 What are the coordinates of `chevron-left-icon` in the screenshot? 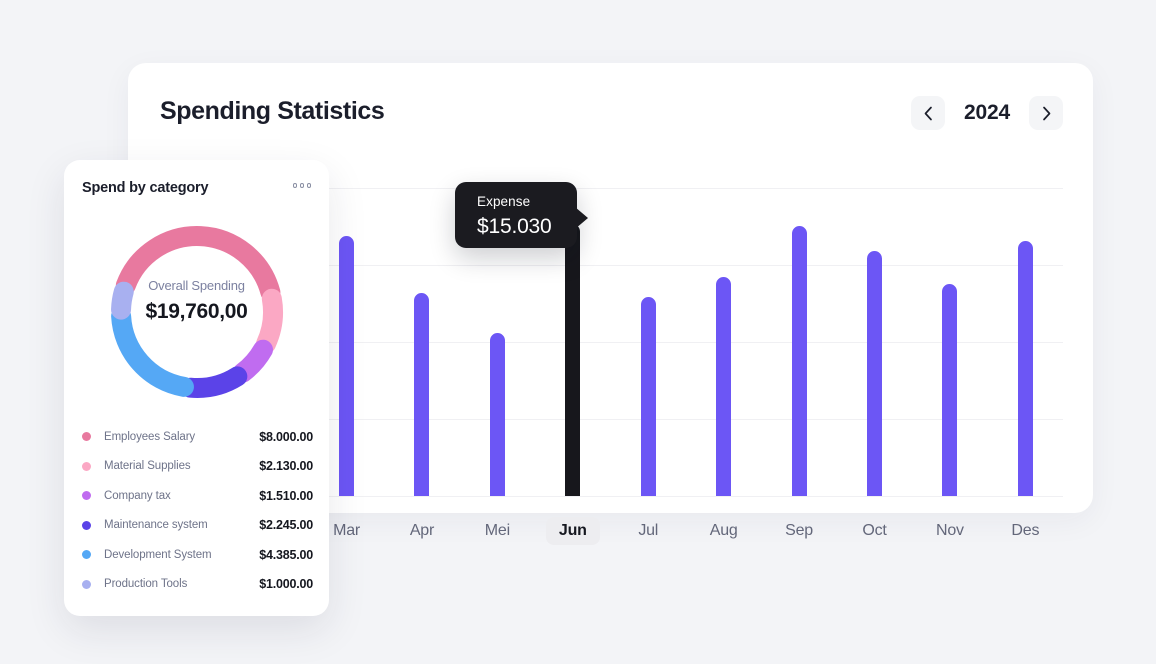 It's located at (928, 113).